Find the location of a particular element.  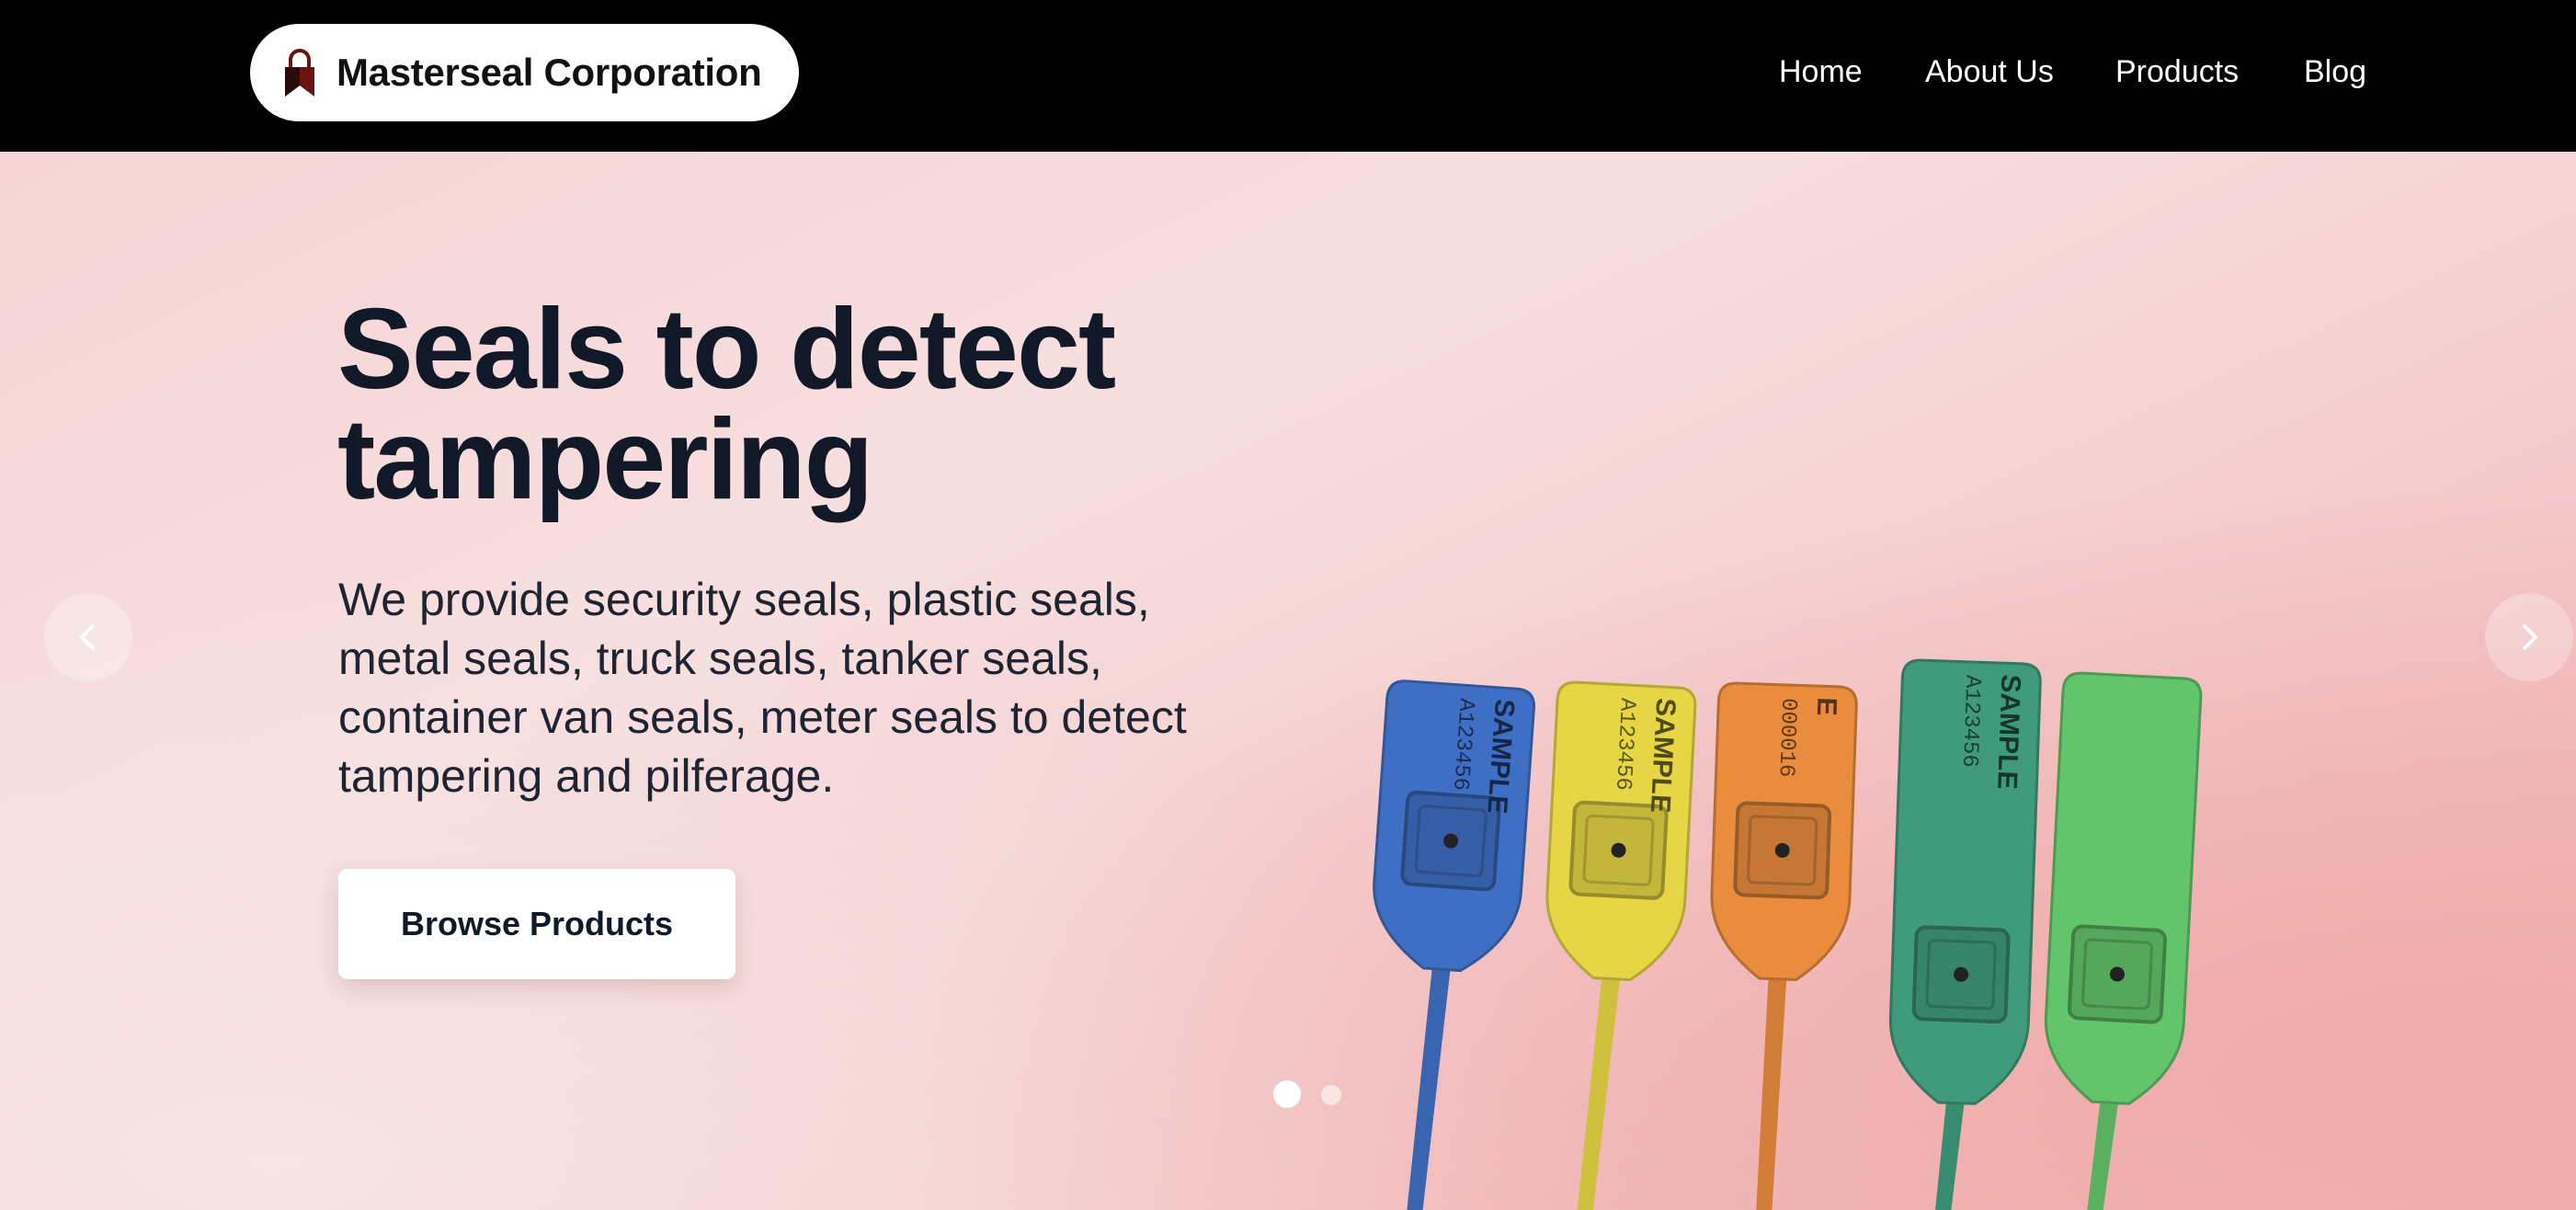

seal-2: SAMPLEA123456 is located at coordinates (1621, 945).